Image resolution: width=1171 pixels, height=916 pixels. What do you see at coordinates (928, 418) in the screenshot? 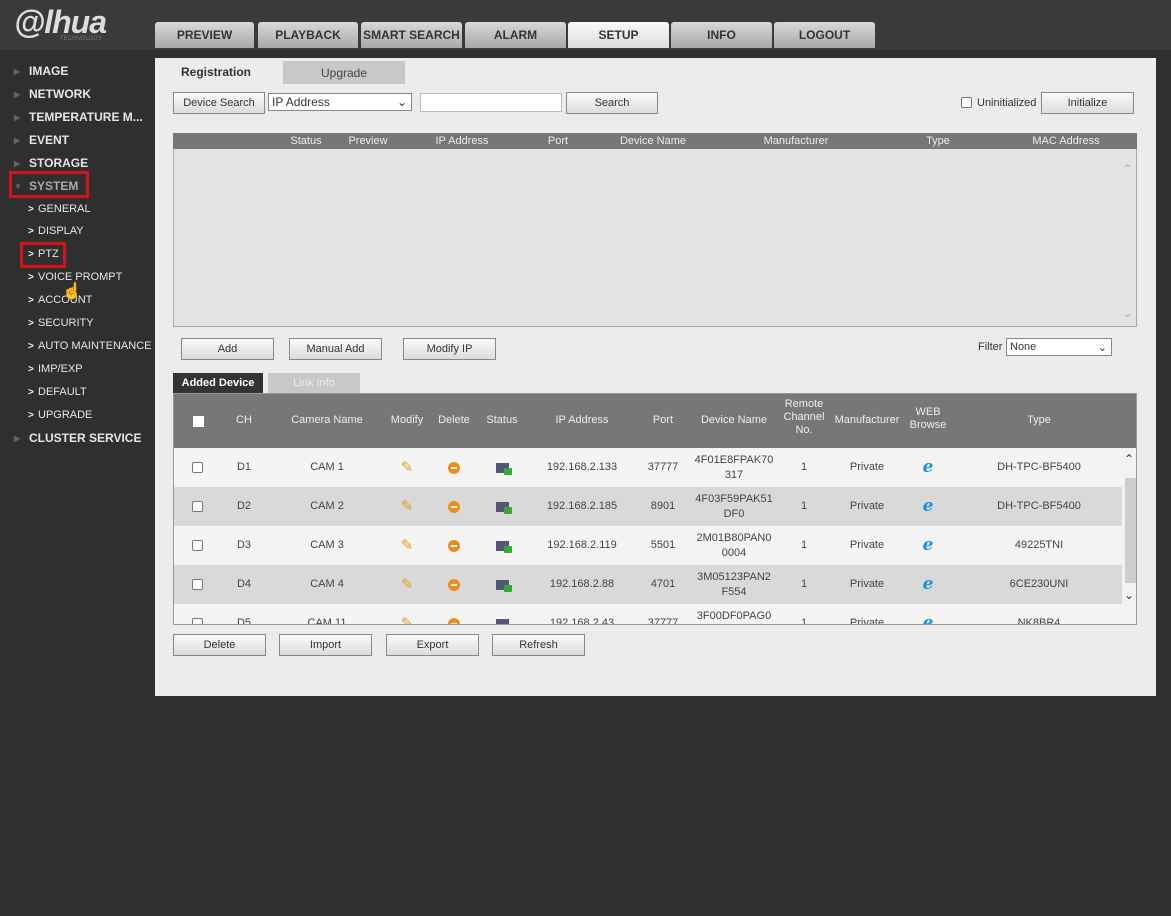
I see `column-header-web-browse: WEB Browse` at bounding box center [928, 418].